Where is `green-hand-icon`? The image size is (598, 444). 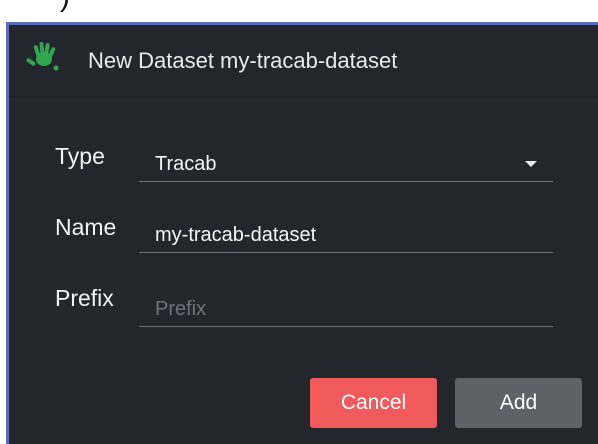 green-hand-icon is located at coordinates (42, 56).